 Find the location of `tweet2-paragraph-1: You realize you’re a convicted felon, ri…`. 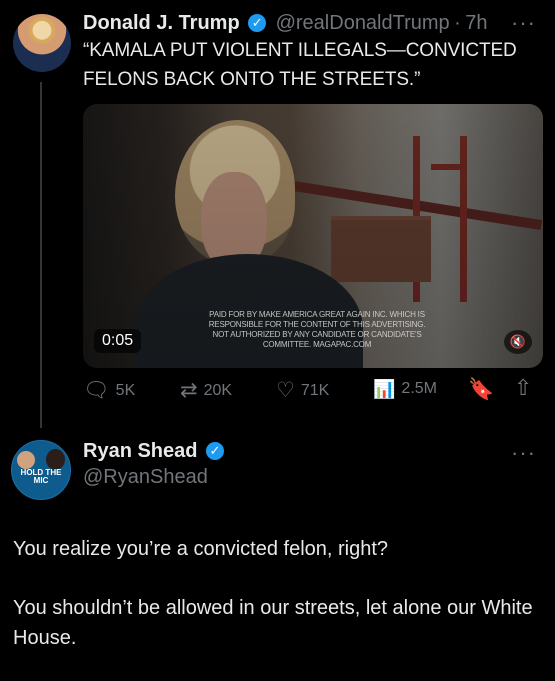

tweet2-paragraph-1: You realize you’re a convicted felon, ri… is located at coordinates (201, 549).